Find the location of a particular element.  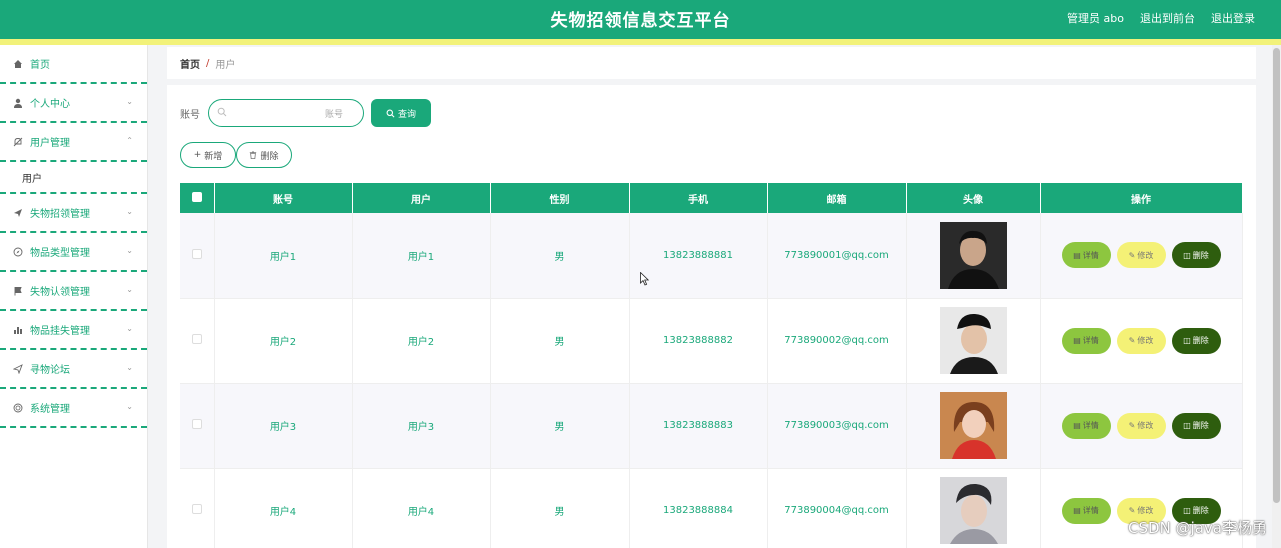

column-header: 邮箱 is located at coordinates (837, 198).